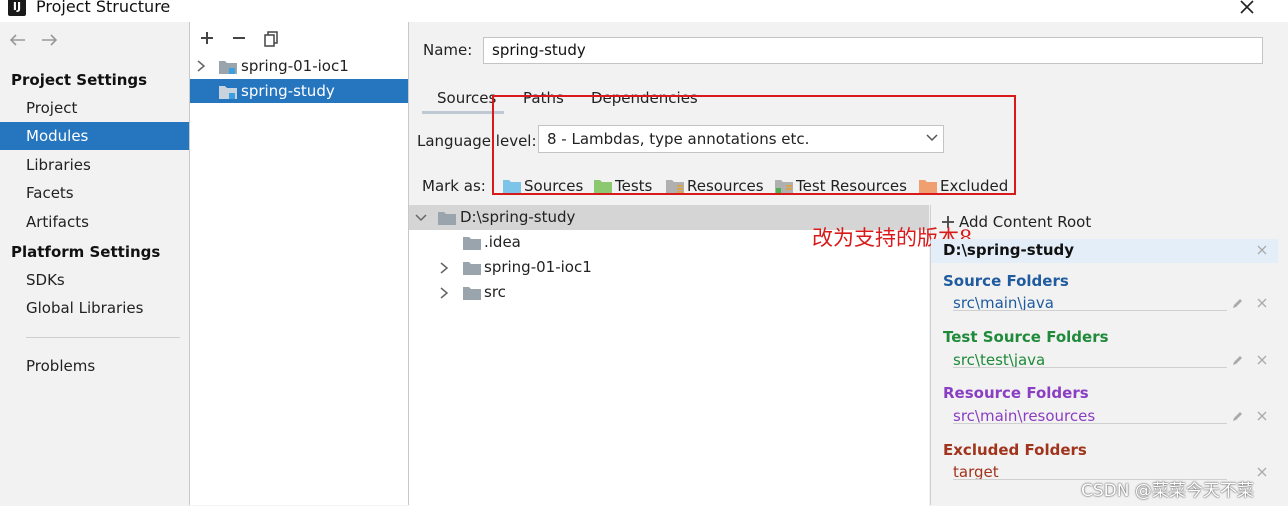 This screenshot has height=506, width=1288. What do you see at coordinates (1167, 491) in the screenshot?
I see `watermark-text: CSDN @菜菜今天不菜` at bounding box center [1167, 491].